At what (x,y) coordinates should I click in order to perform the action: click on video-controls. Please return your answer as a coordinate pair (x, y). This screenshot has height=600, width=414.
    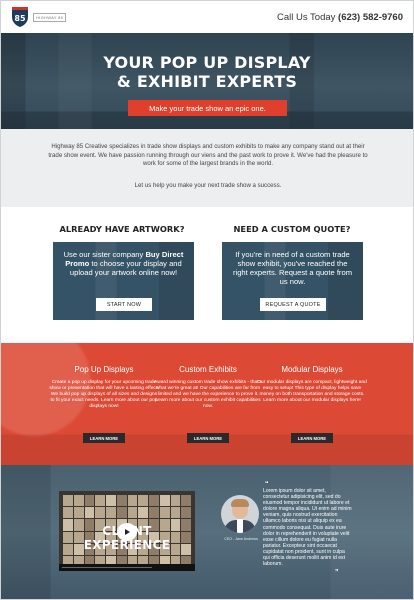
    Looking at the image, I should click on (127, 567).